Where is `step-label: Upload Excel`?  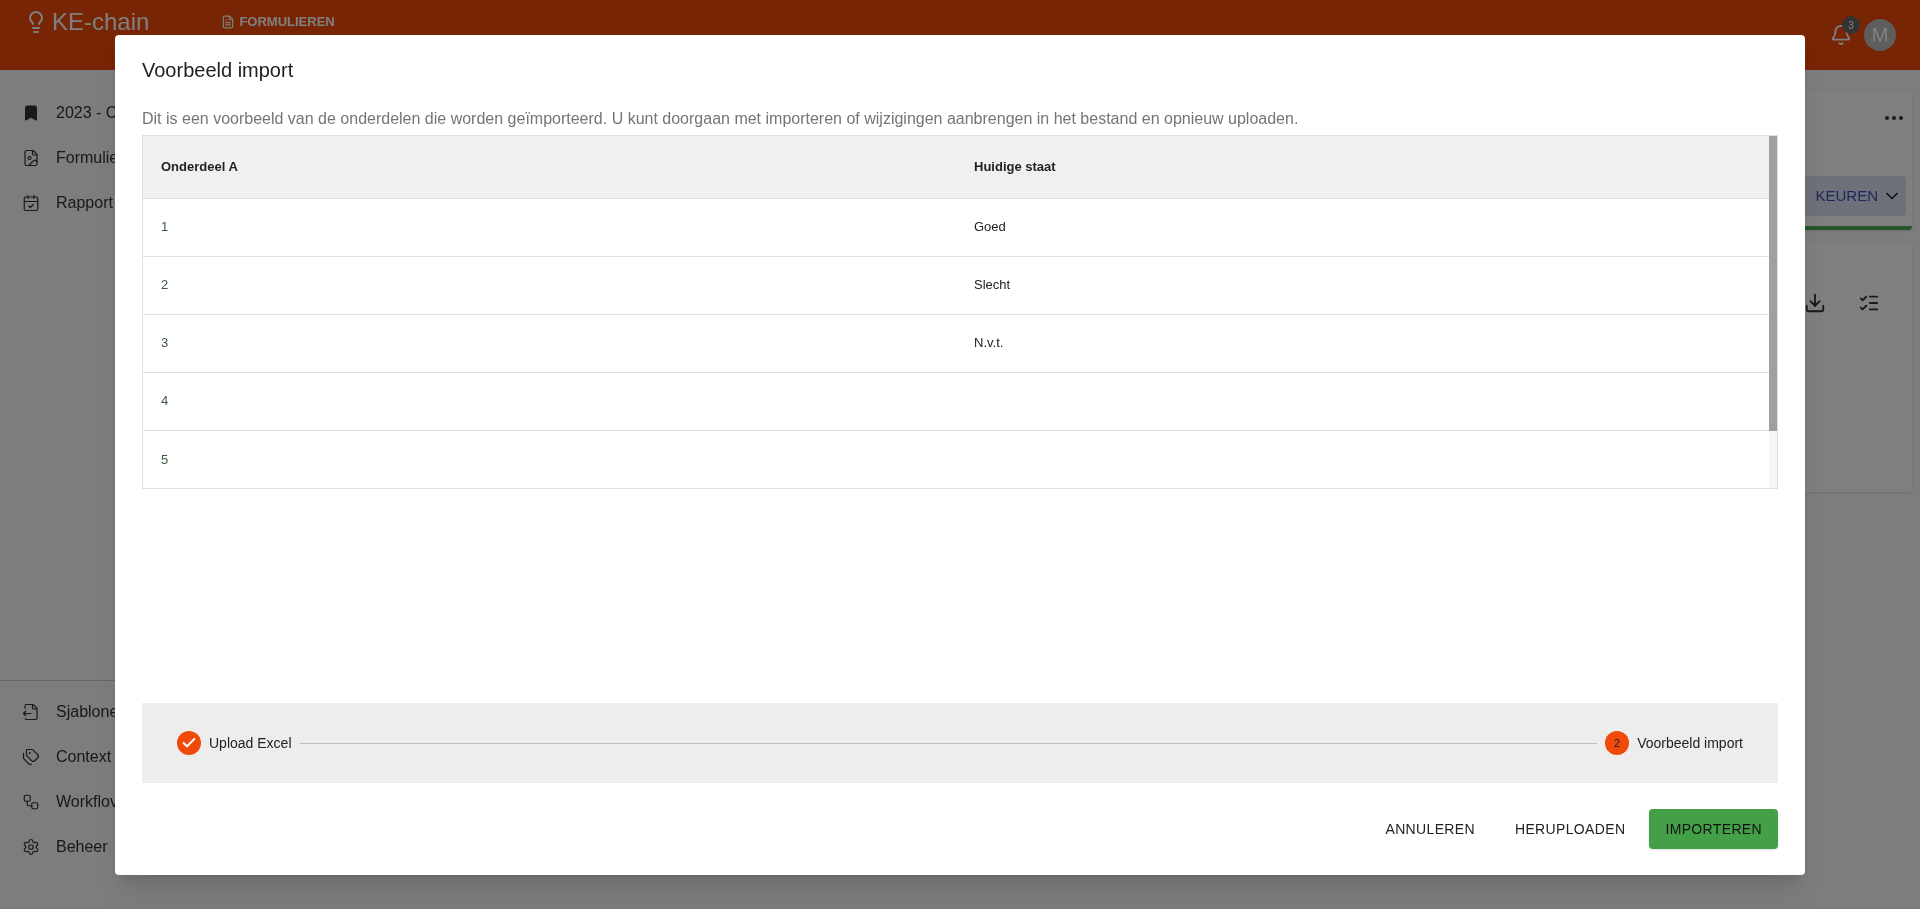
step-label: Upload Excel is located at coordinates (250, 743).